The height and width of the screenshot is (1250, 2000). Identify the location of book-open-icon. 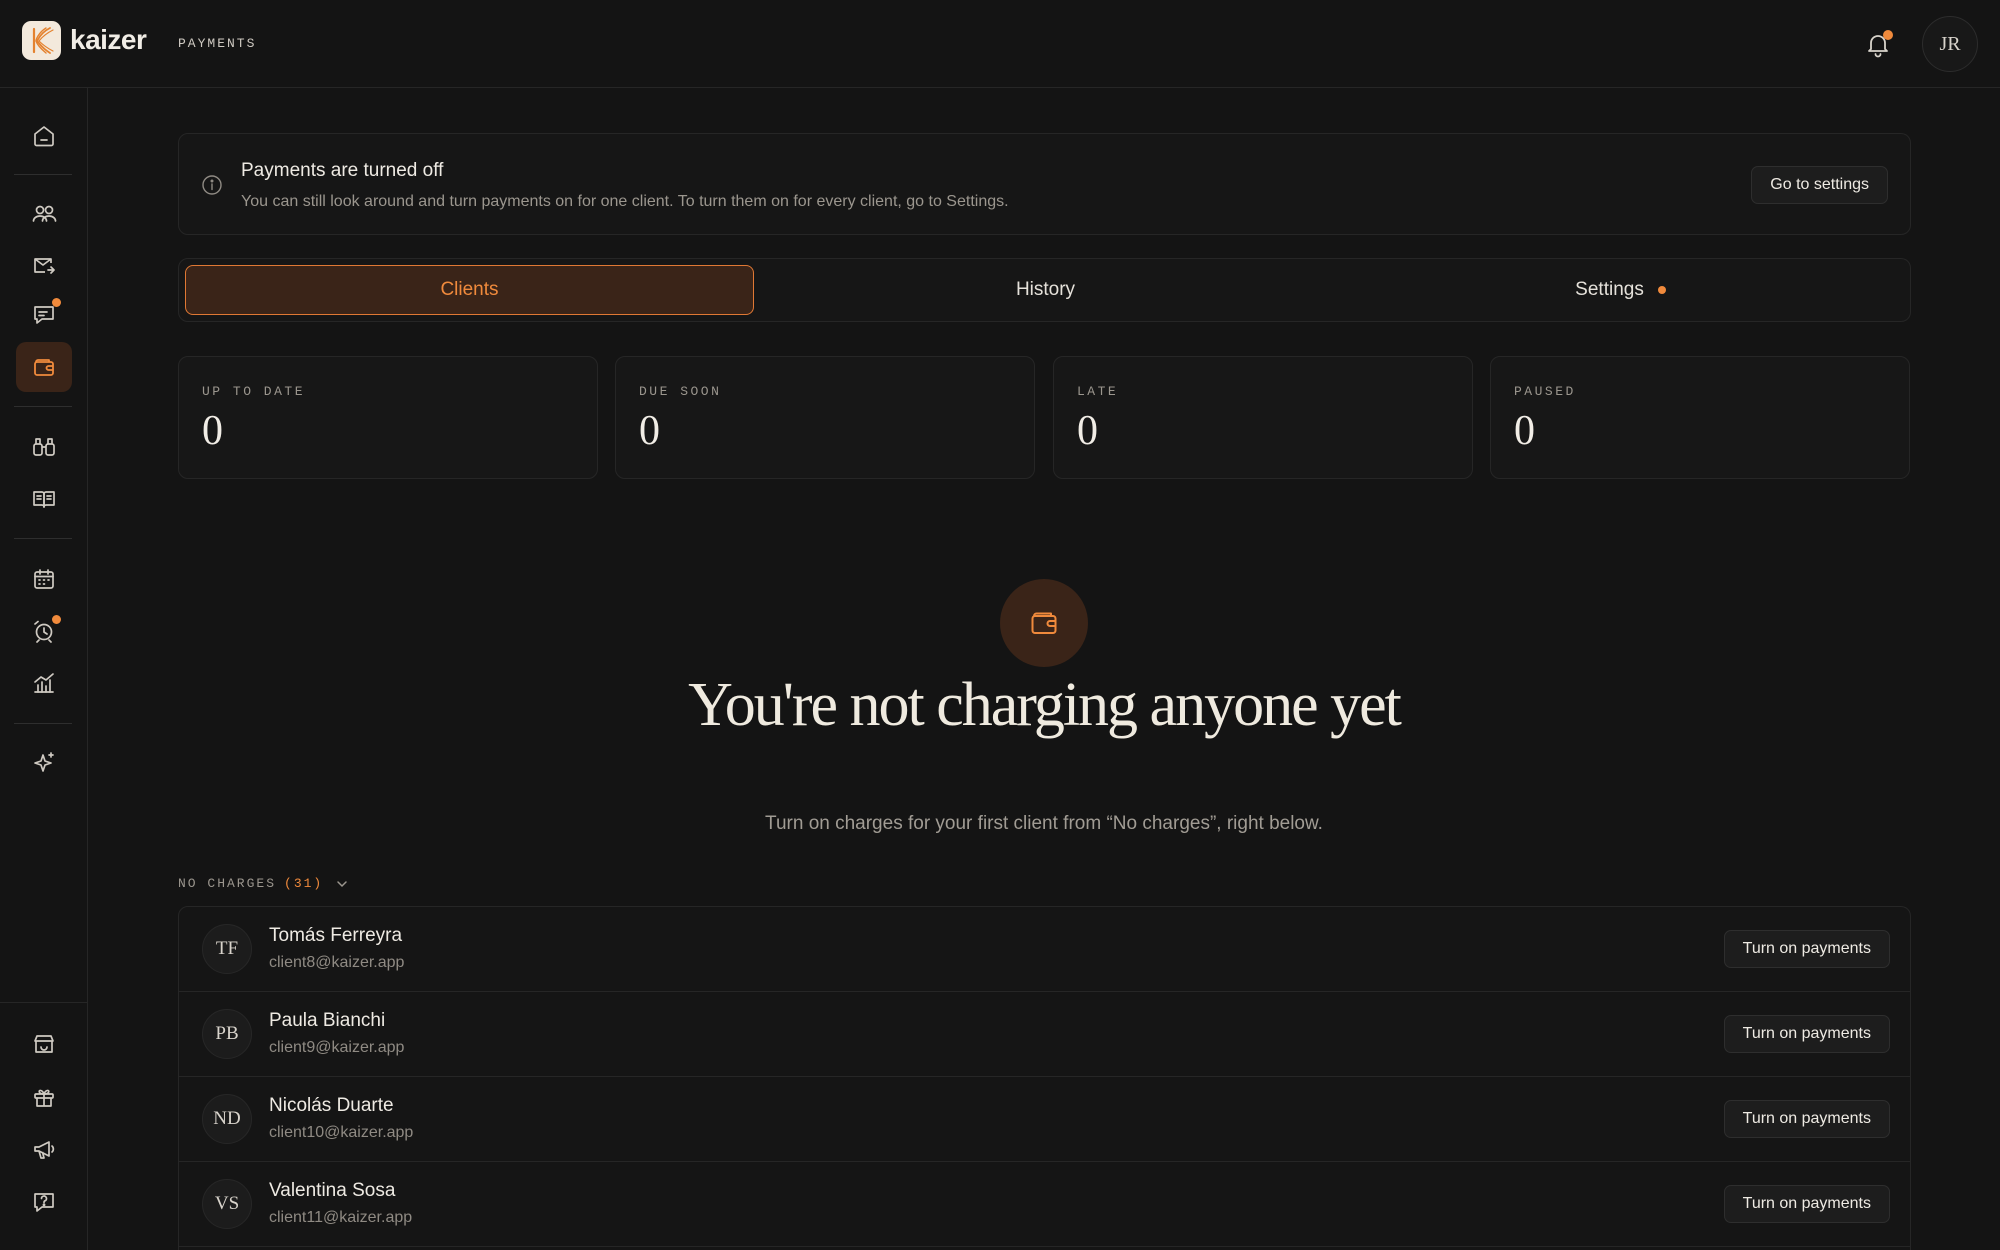
(44, 499).